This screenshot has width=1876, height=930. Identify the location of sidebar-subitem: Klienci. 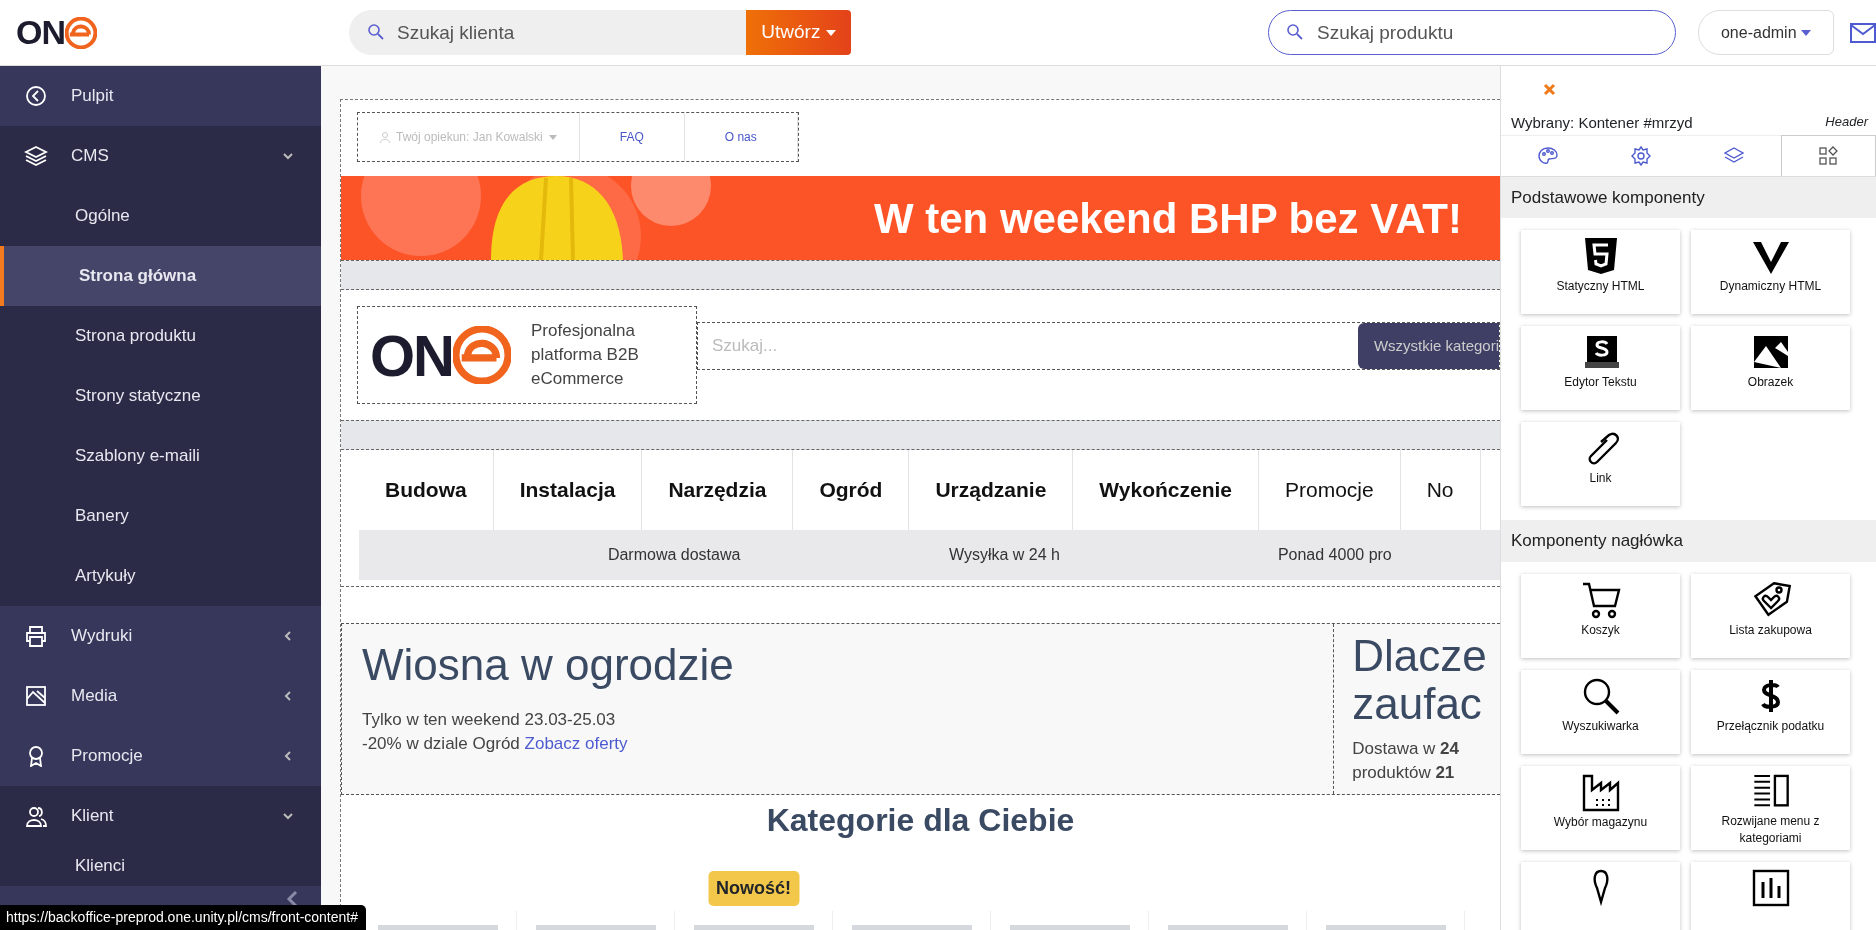
(160, 866).